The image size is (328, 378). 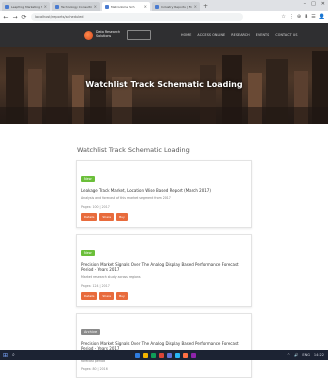 I want to click on nav-contact-us: CONTACT US, so click(x=286, y=35).